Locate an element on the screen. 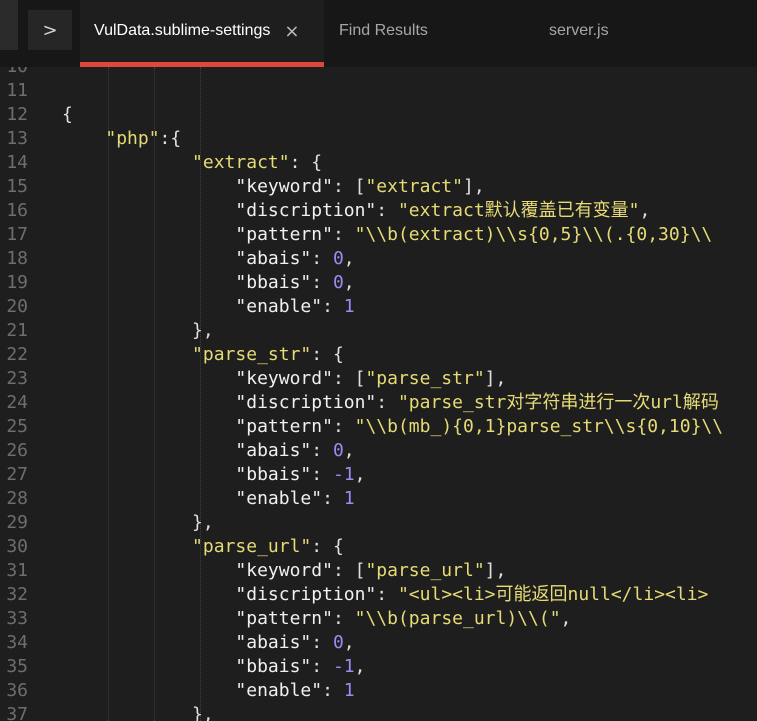 This screenshot has height=721, width=757. code-token: "parse_url" is located at coordinates (425, 570).